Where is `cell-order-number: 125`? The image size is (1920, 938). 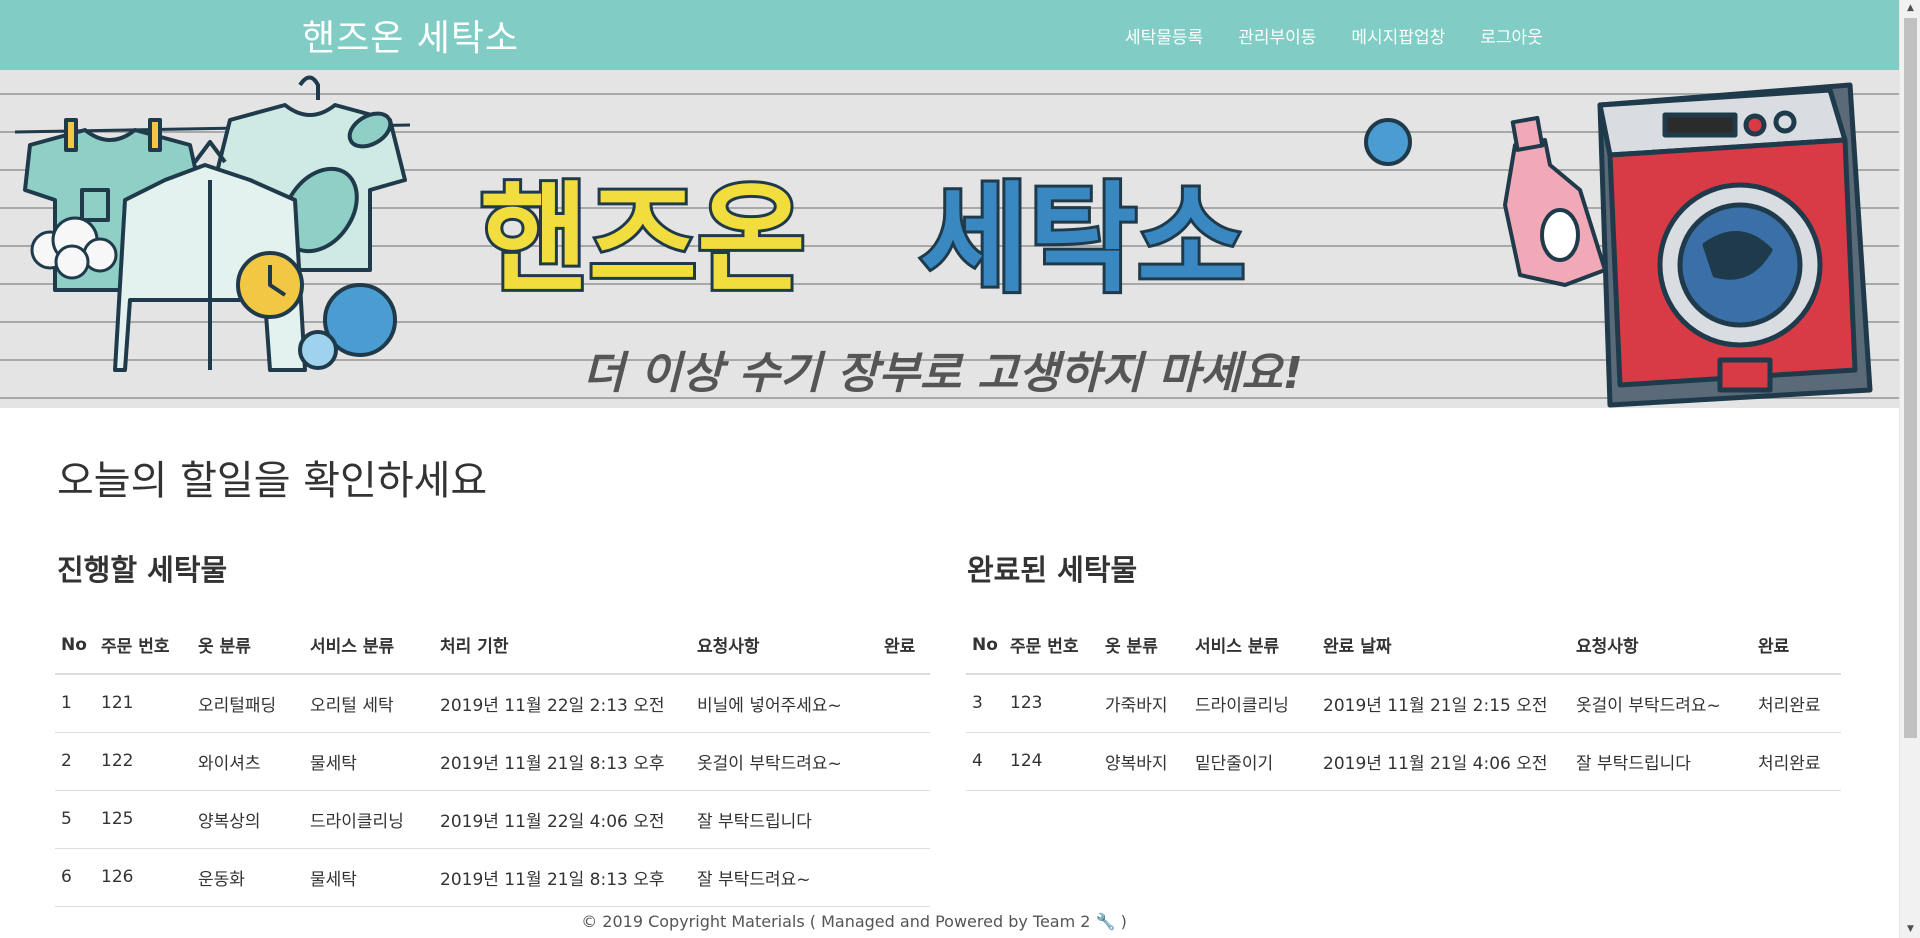
cell-order-number: 125 is located at coordinates (143, 819).